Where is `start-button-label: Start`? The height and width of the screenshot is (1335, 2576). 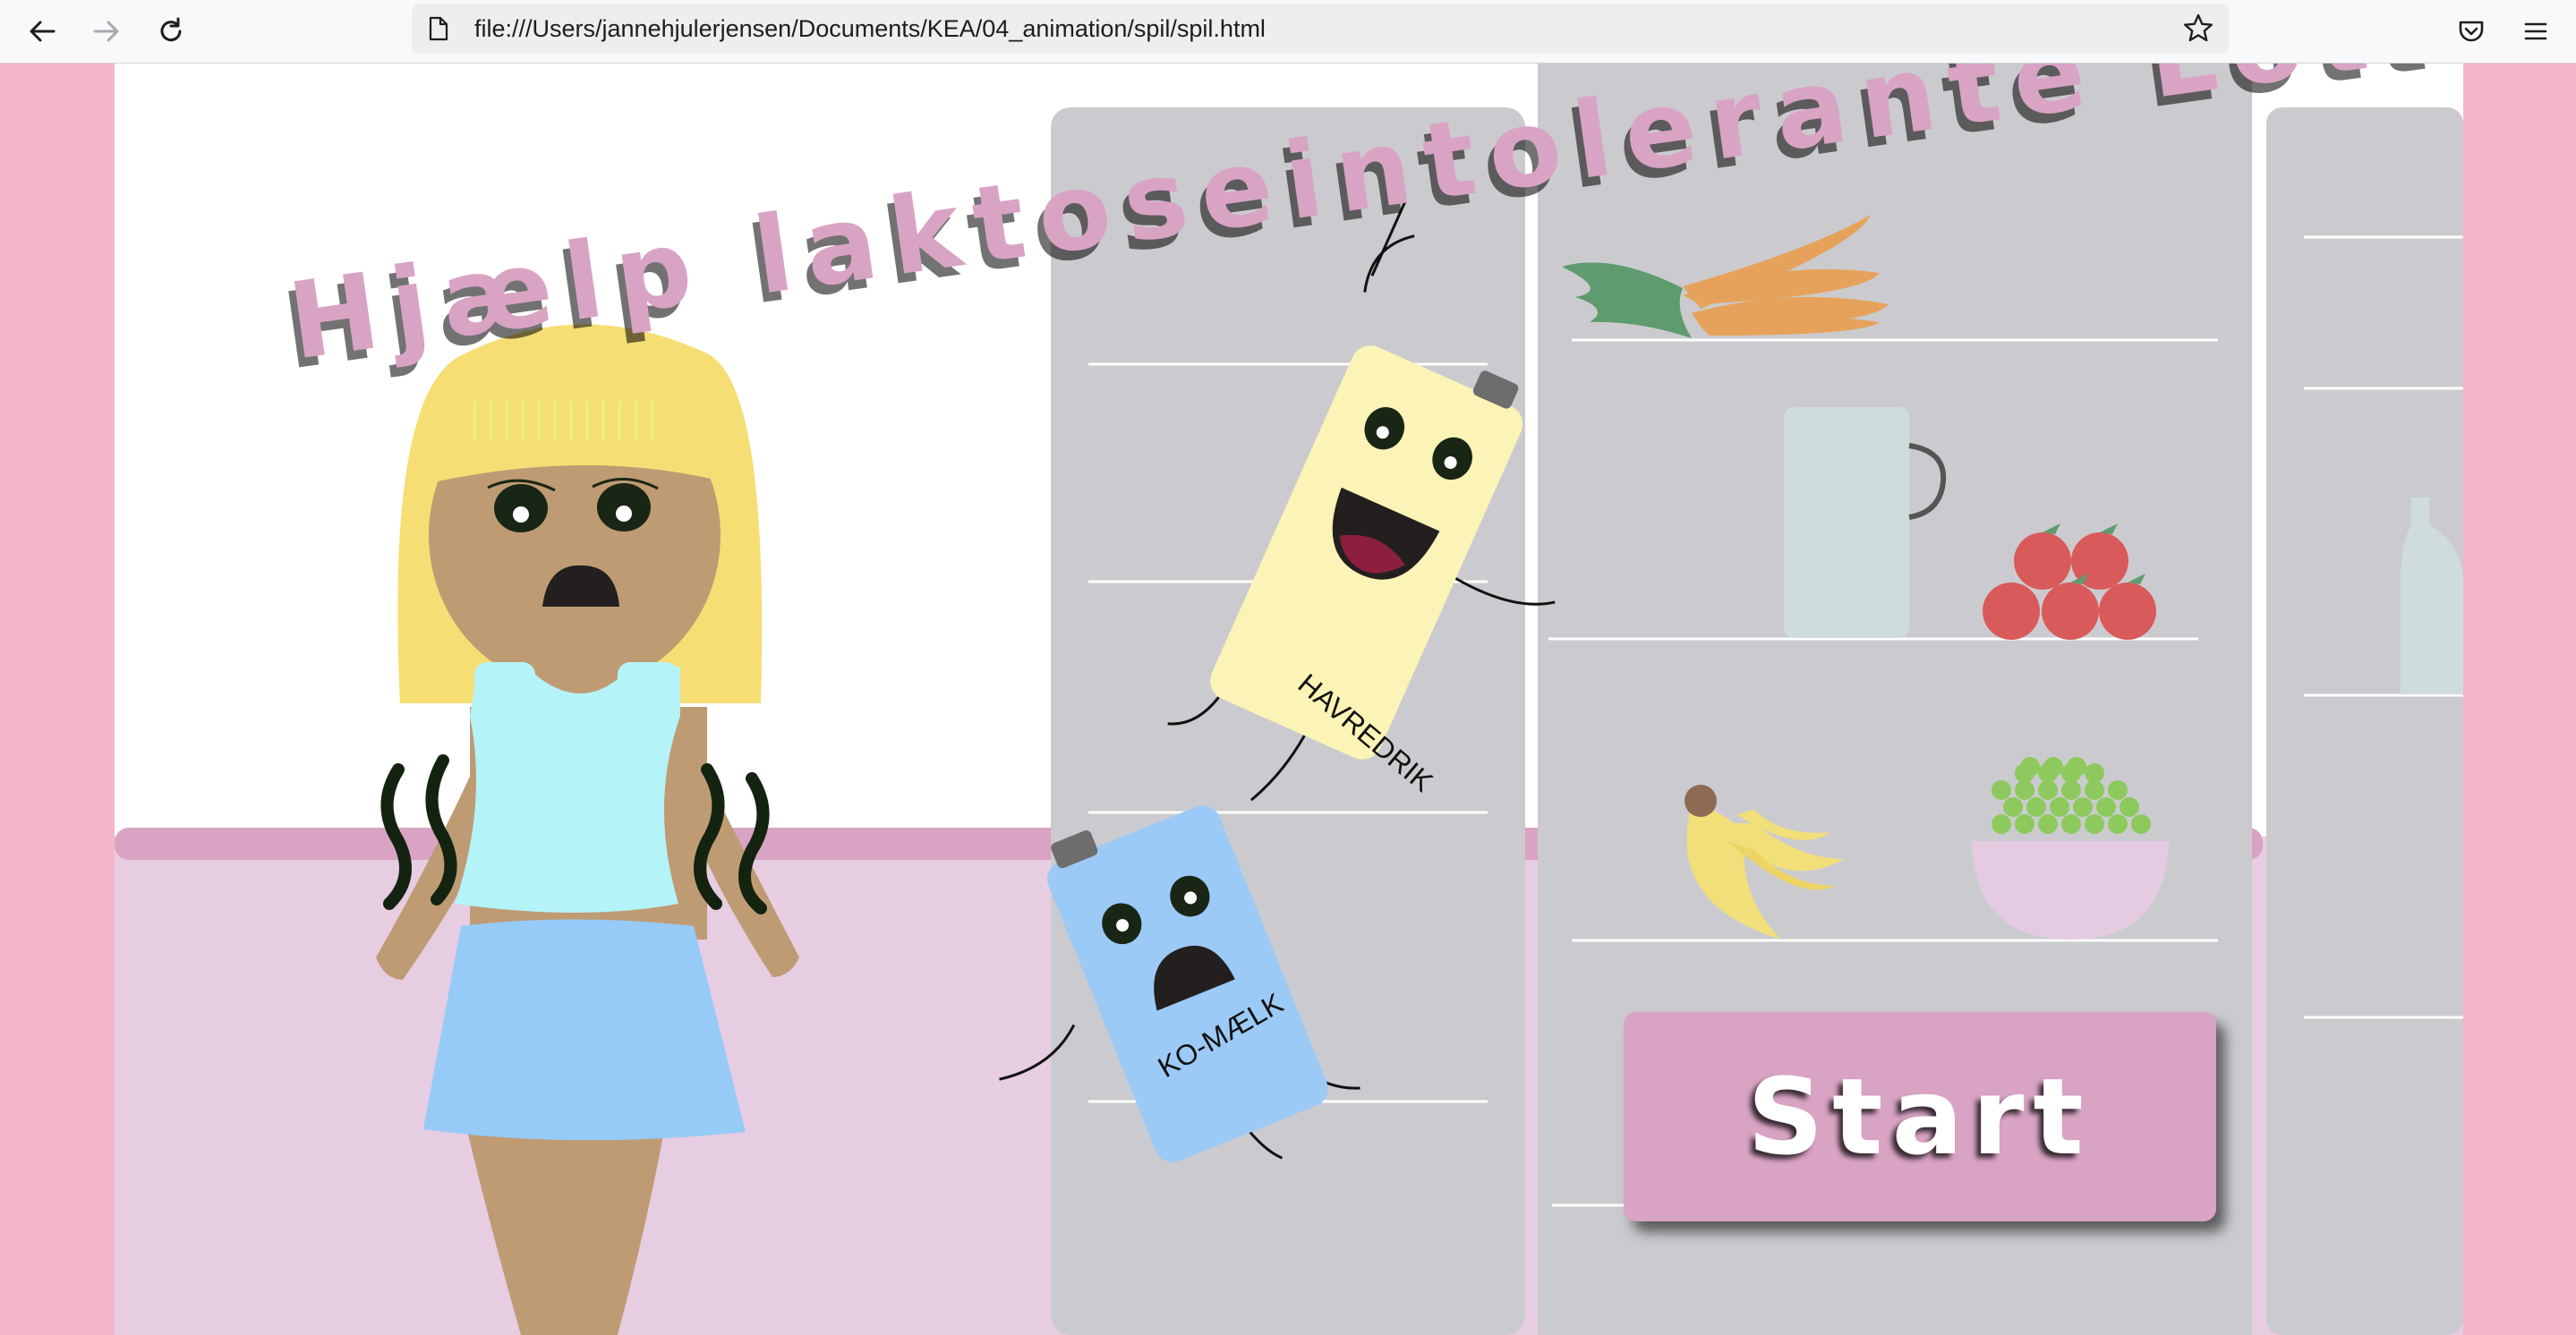 start-button-label: Start is located at coordinates (1920, 1116).